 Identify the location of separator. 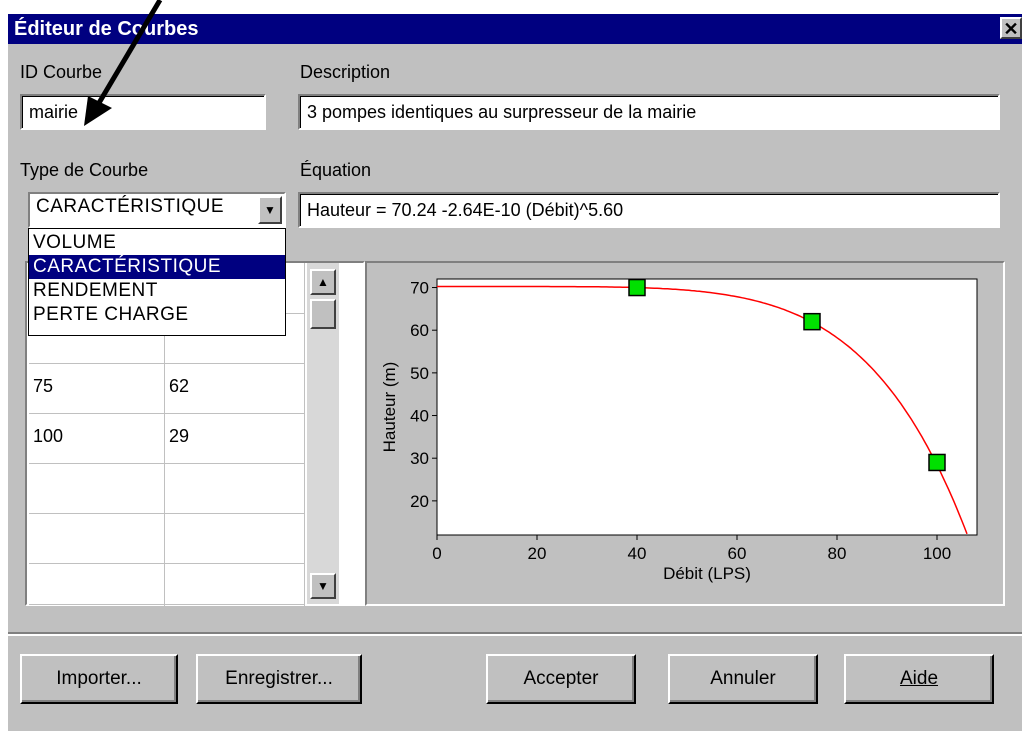
(515, 634).